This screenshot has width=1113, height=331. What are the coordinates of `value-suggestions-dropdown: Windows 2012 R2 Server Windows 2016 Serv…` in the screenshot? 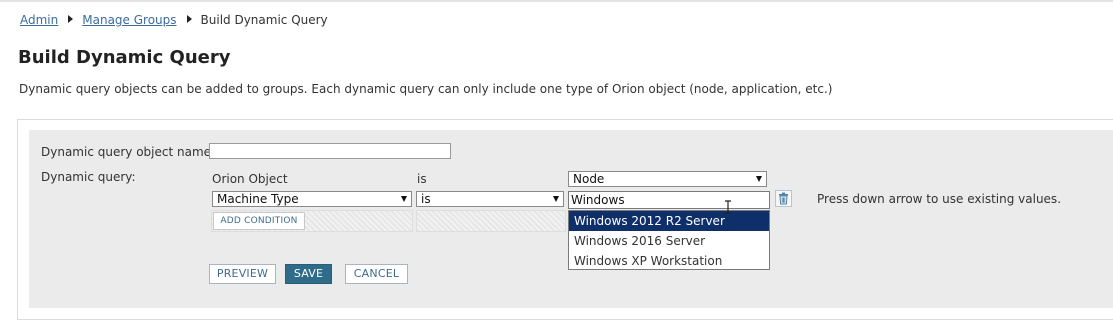 It's located at (669, 240).